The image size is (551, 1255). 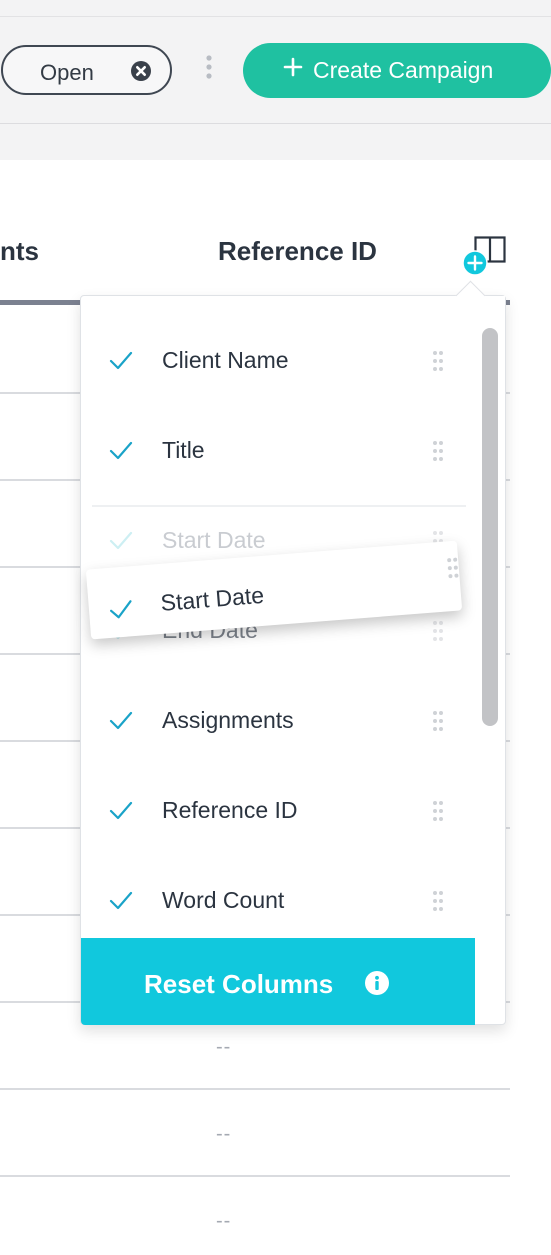 What do you see at coordinates (403, 70) in the screenshot?
I see `create-campaign-label: Create Campaign` at bounding box center [403, 70].